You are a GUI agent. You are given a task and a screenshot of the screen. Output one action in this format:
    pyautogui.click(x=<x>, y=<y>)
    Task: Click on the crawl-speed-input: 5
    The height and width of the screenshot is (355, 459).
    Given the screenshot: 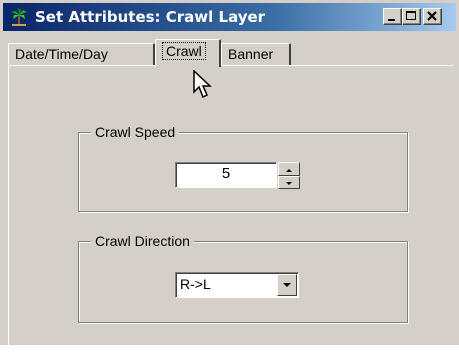 What is the action you would take?
    pyautogui.click(x=226, y=175)
    